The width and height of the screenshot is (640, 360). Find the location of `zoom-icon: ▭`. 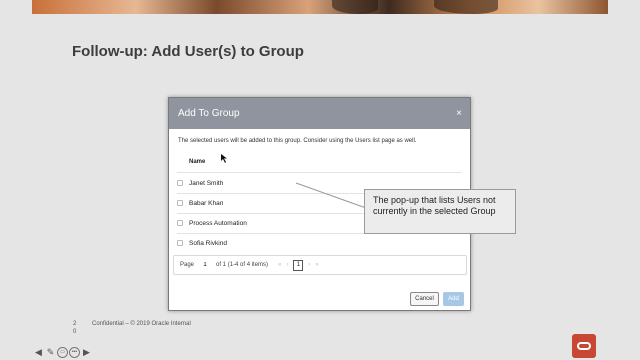

zoom-icon: ▭ is located at coordinates (62, 352).